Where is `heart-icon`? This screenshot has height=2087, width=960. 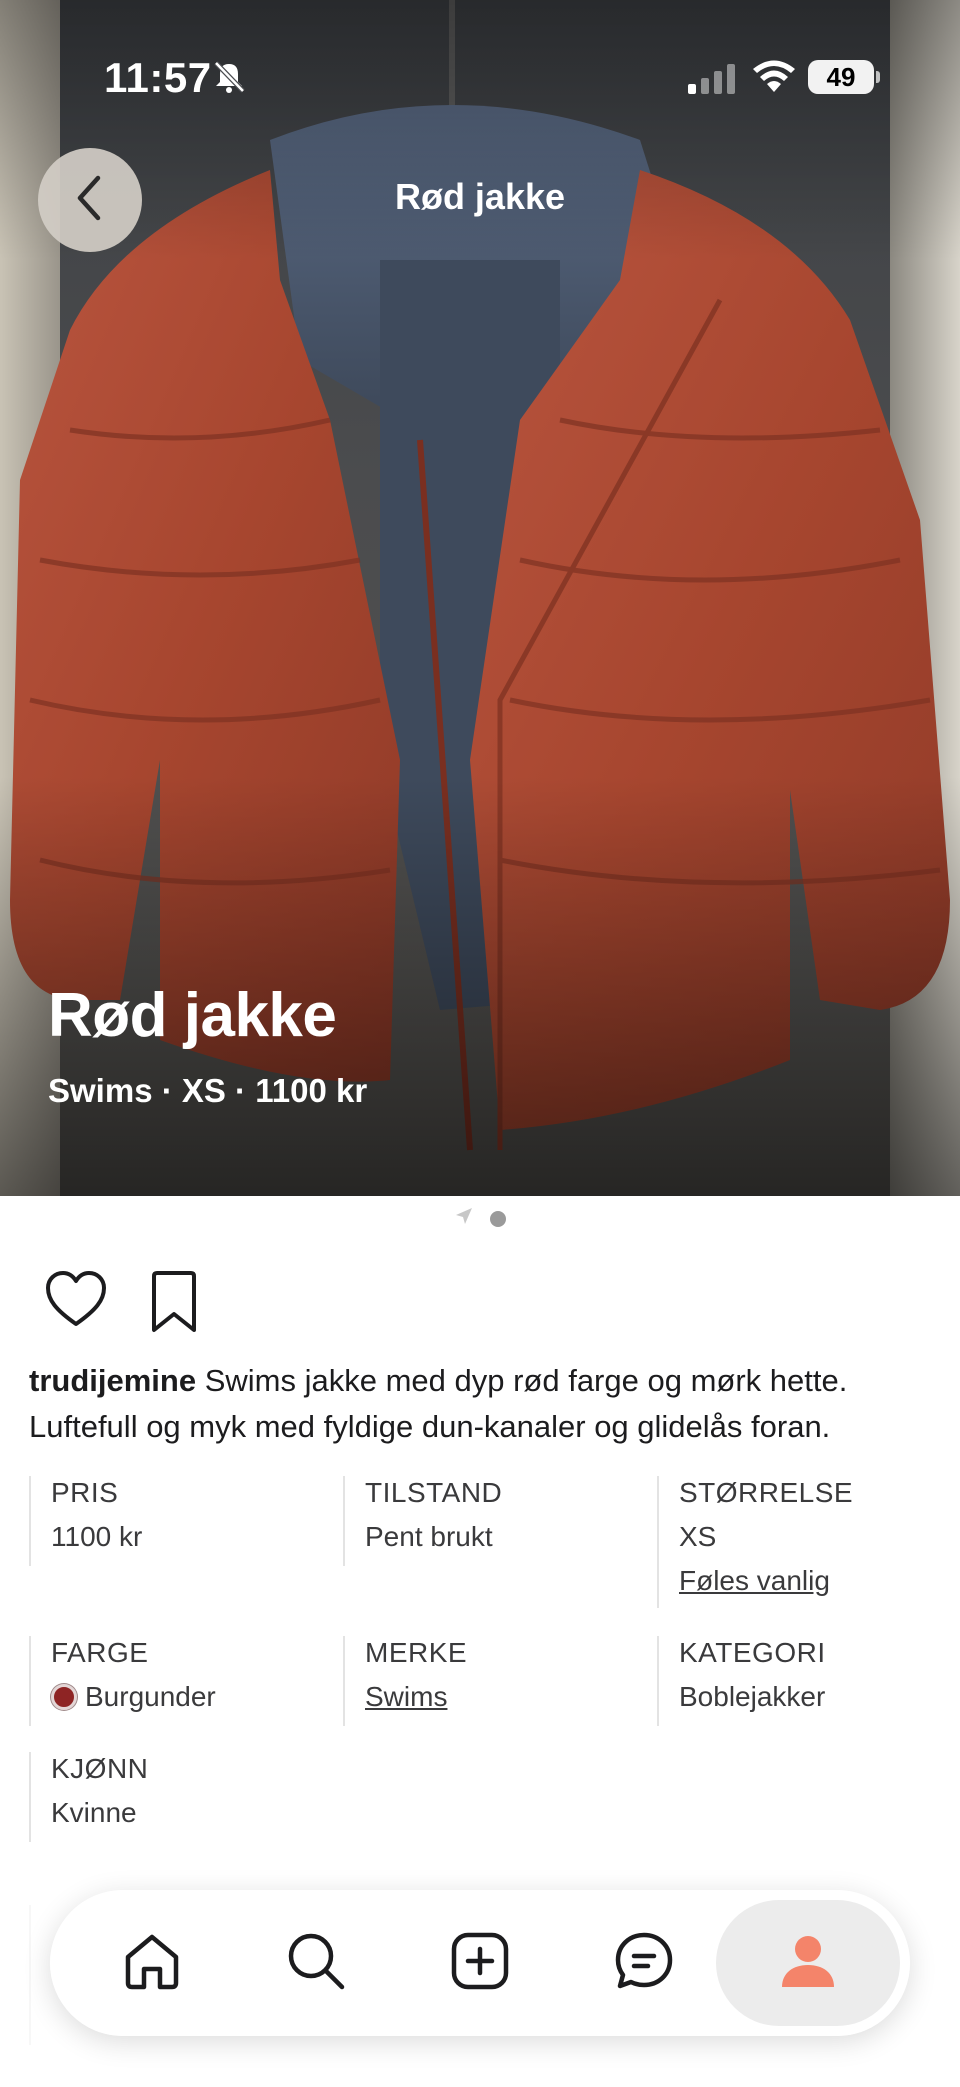
heart-icon is located at coordinates (76, 1302).